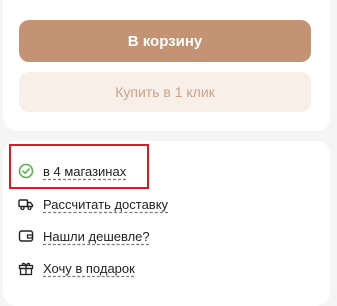 The width and height of the screenshot is (337, 306). Describe the element at coordinates (89, 268) in the screenshot. I see `want-gift-text: Хочу в подарок` at that location.